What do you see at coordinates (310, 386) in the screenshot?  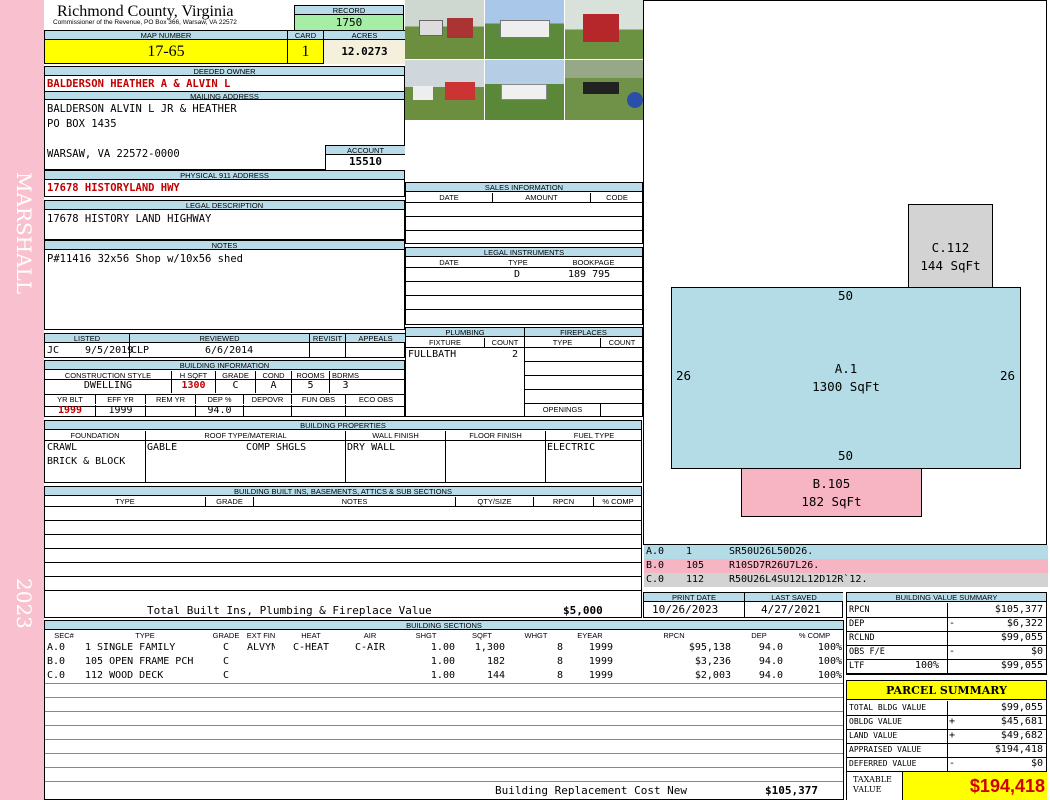 I see `bi-r1-4: 5` at bounding box center [310, 386].